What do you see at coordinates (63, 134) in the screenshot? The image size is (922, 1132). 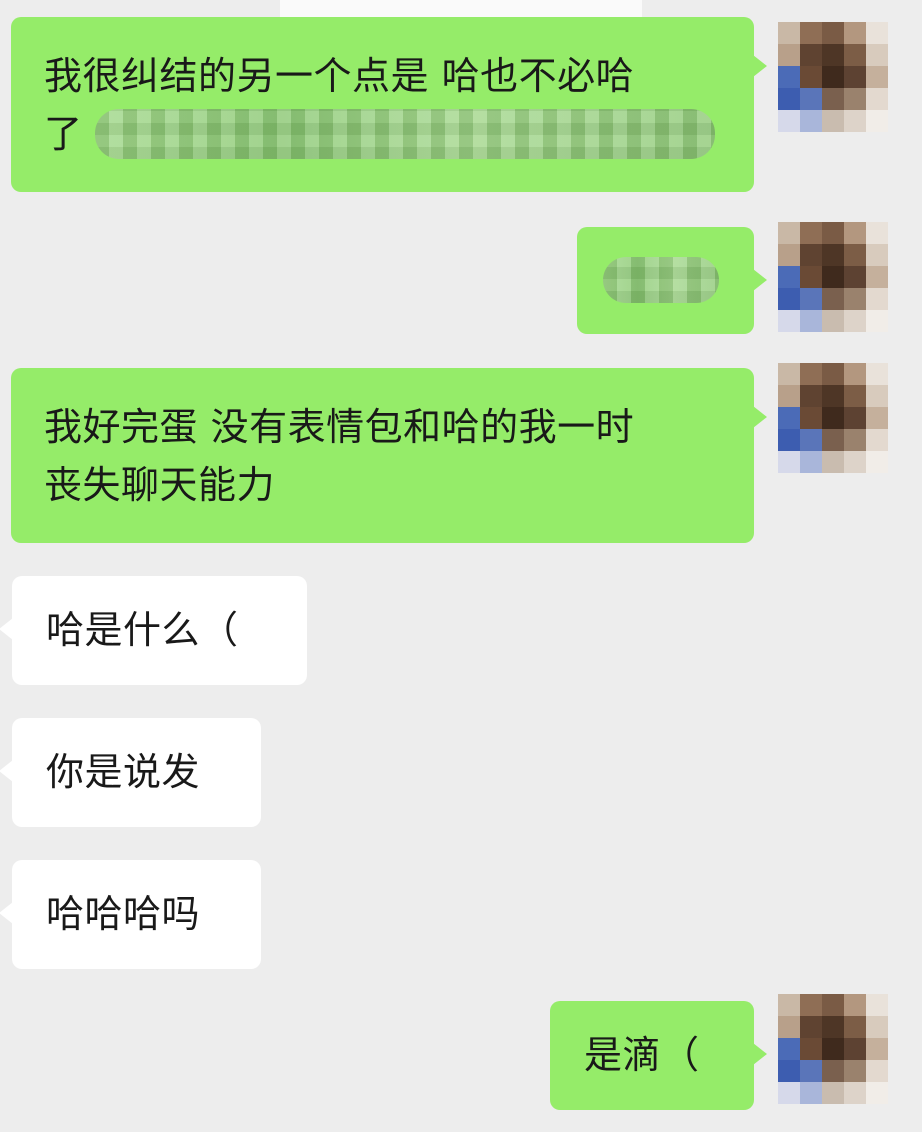 I see `message-text-line: 了` at bounding box center [63, 134].